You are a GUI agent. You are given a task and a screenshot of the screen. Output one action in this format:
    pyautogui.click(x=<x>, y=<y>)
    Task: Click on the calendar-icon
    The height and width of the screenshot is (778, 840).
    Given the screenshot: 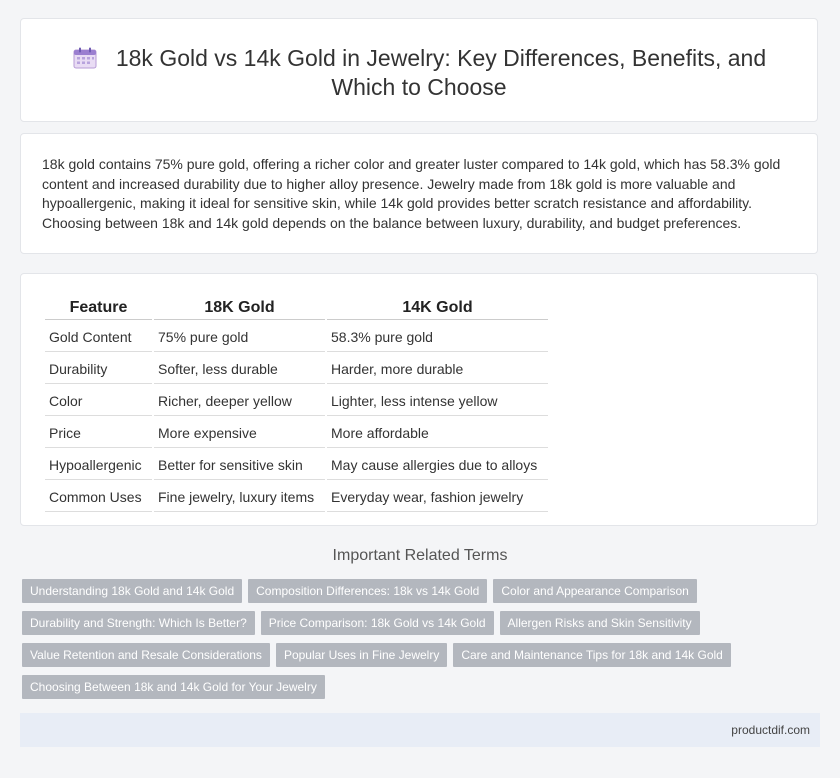 What is the action you would take?
    pyautogui.click(x=85, y=58)
    